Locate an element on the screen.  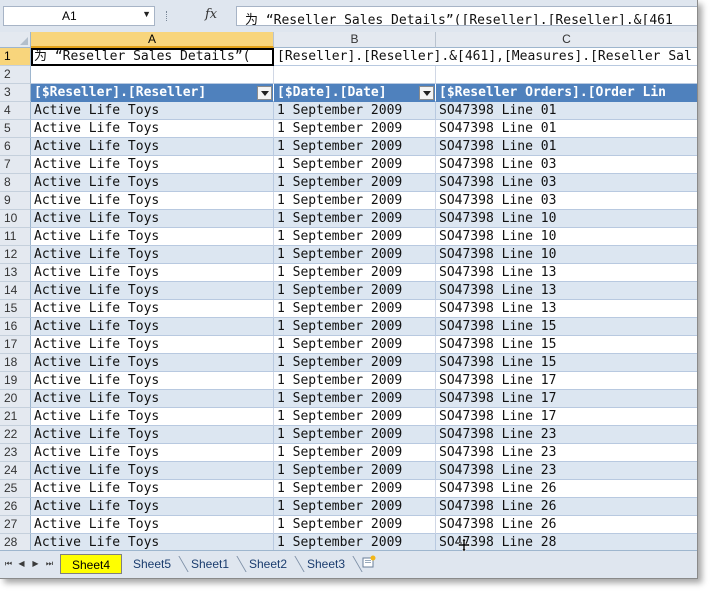
row-header: 13 is located at coordinates (15, 273).